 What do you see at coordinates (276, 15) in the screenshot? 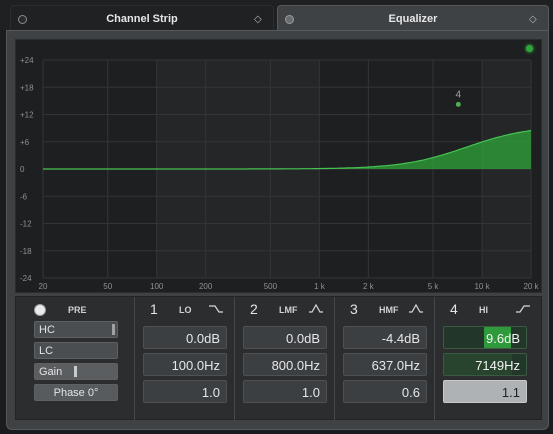
I see `tab-bar: Channel Strip ◇ Equalizer ◇` at bounding box center [276, 15].